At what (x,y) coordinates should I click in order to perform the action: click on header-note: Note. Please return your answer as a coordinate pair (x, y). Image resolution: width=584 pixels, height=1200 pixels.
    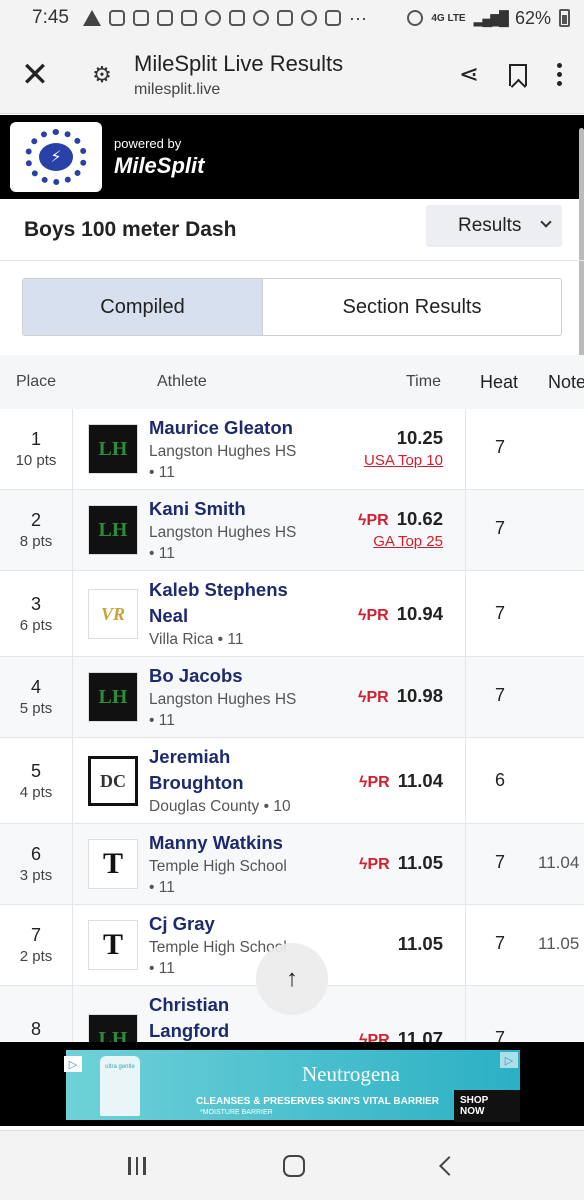
    Looking at the image, I should click on (566, 382).